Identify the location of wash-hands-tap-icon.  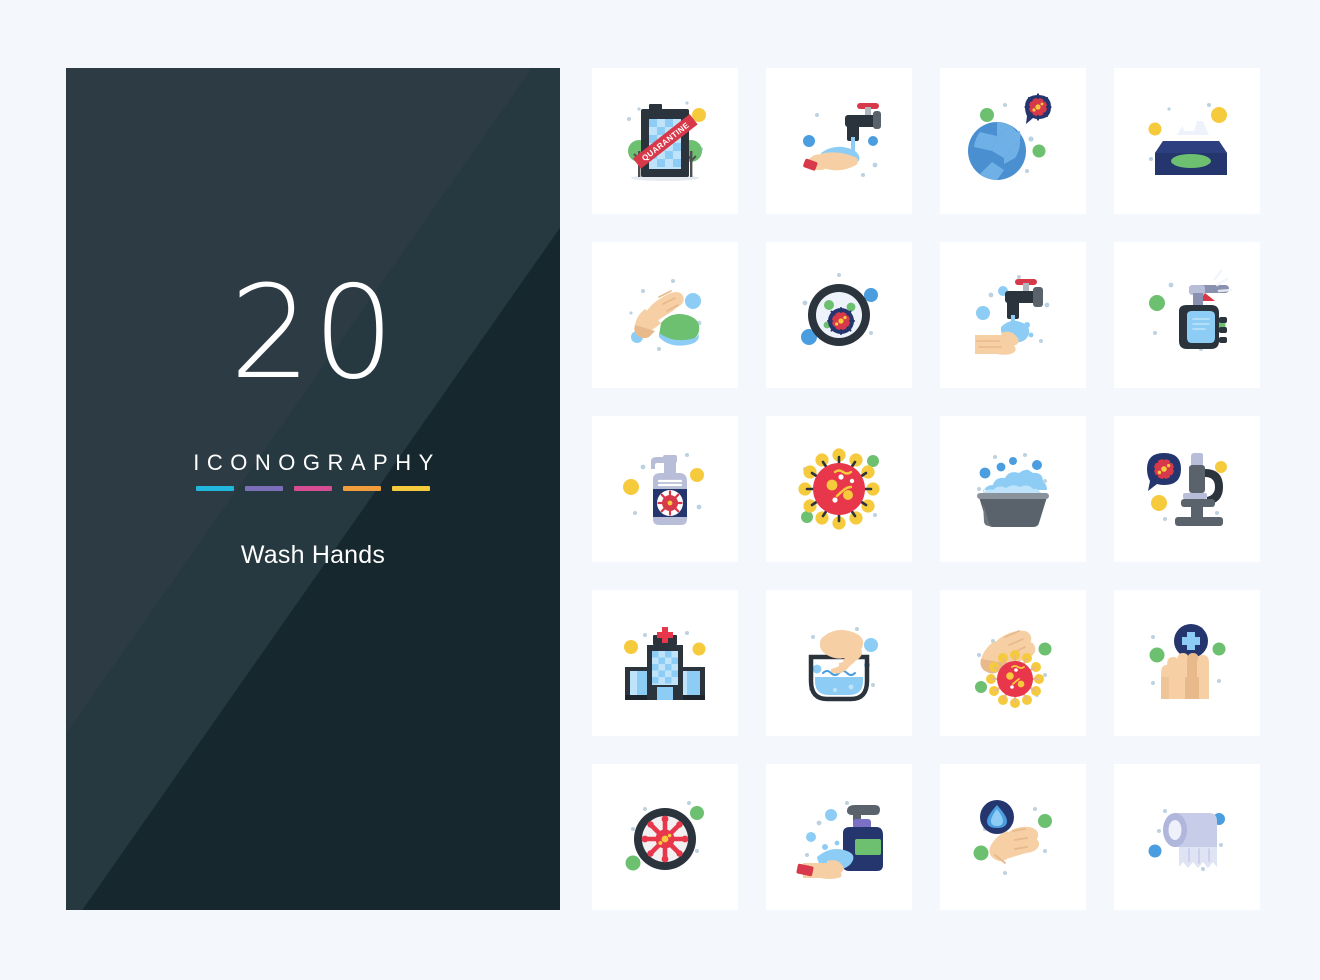
(1012, 315).